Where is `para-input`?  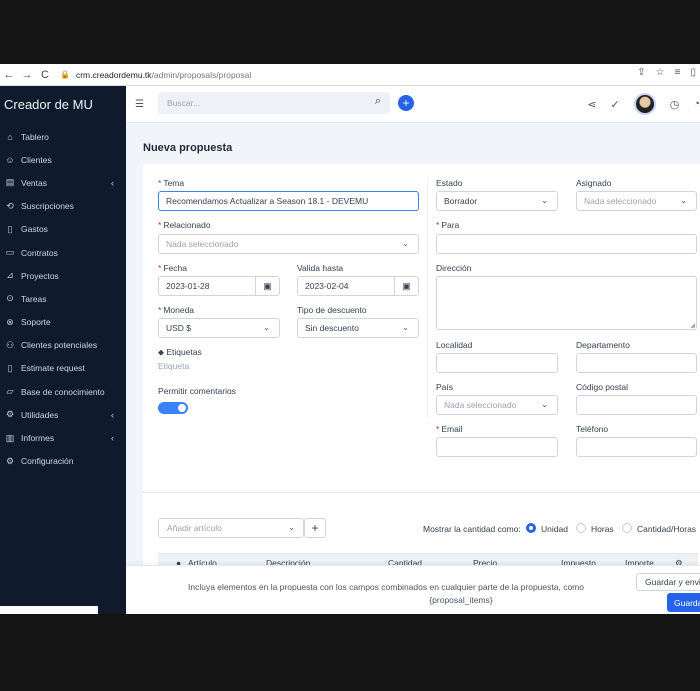 para-input is located at coordinates (566, 244).